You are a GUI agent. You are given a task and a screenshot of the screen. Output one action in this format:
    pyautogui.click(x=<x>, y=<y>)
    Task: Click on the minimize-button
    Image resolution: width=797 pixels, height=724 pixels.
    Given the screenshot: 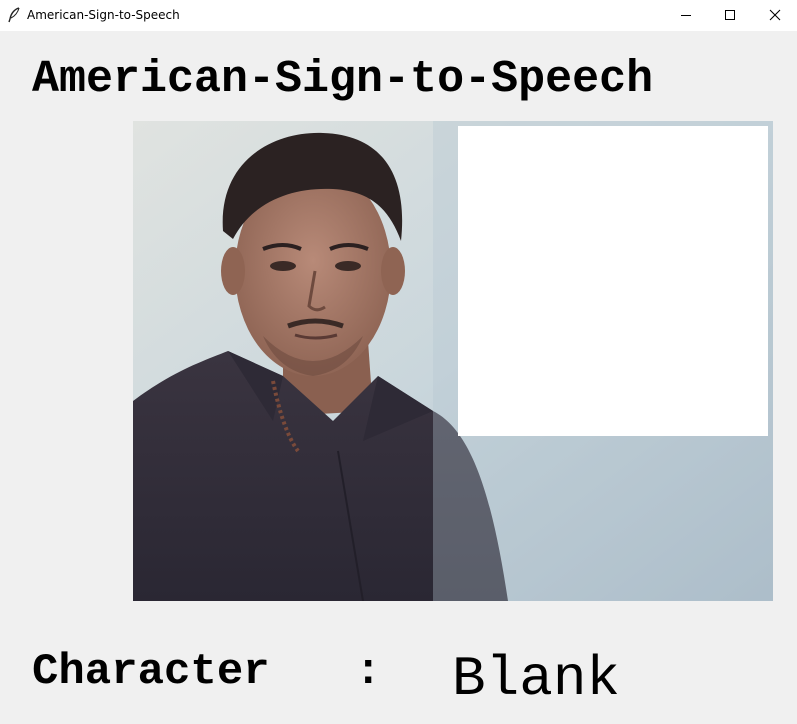 What is the action you would take?
    pyautogui.click(x=685, y=15)
    